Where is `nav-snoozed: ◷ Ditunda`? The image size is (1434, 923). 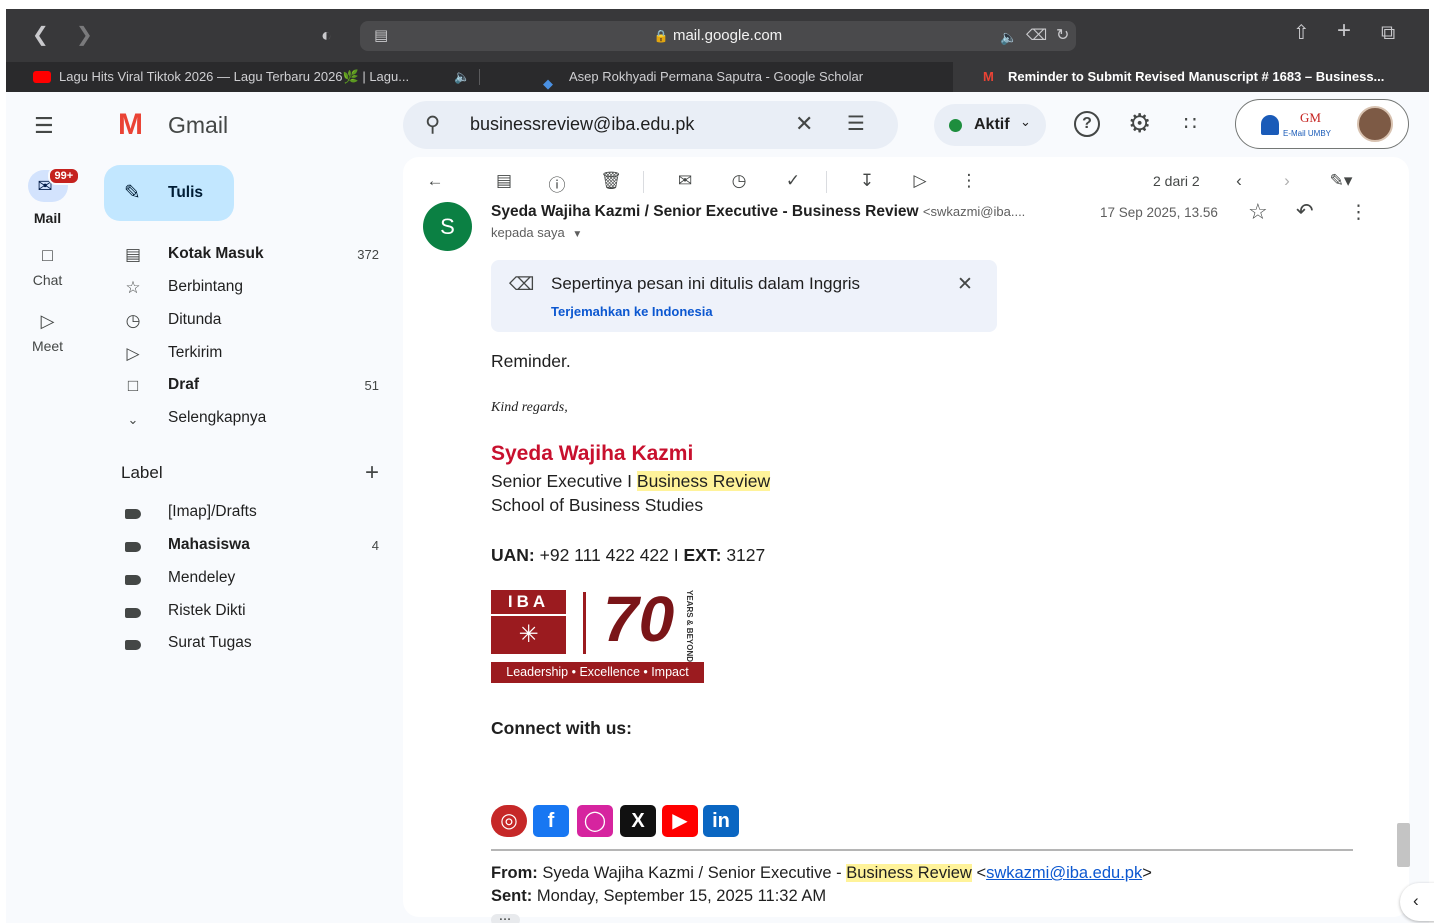
nav-snoozed: ◷ Ditunda is located at coordinates (253, 321).